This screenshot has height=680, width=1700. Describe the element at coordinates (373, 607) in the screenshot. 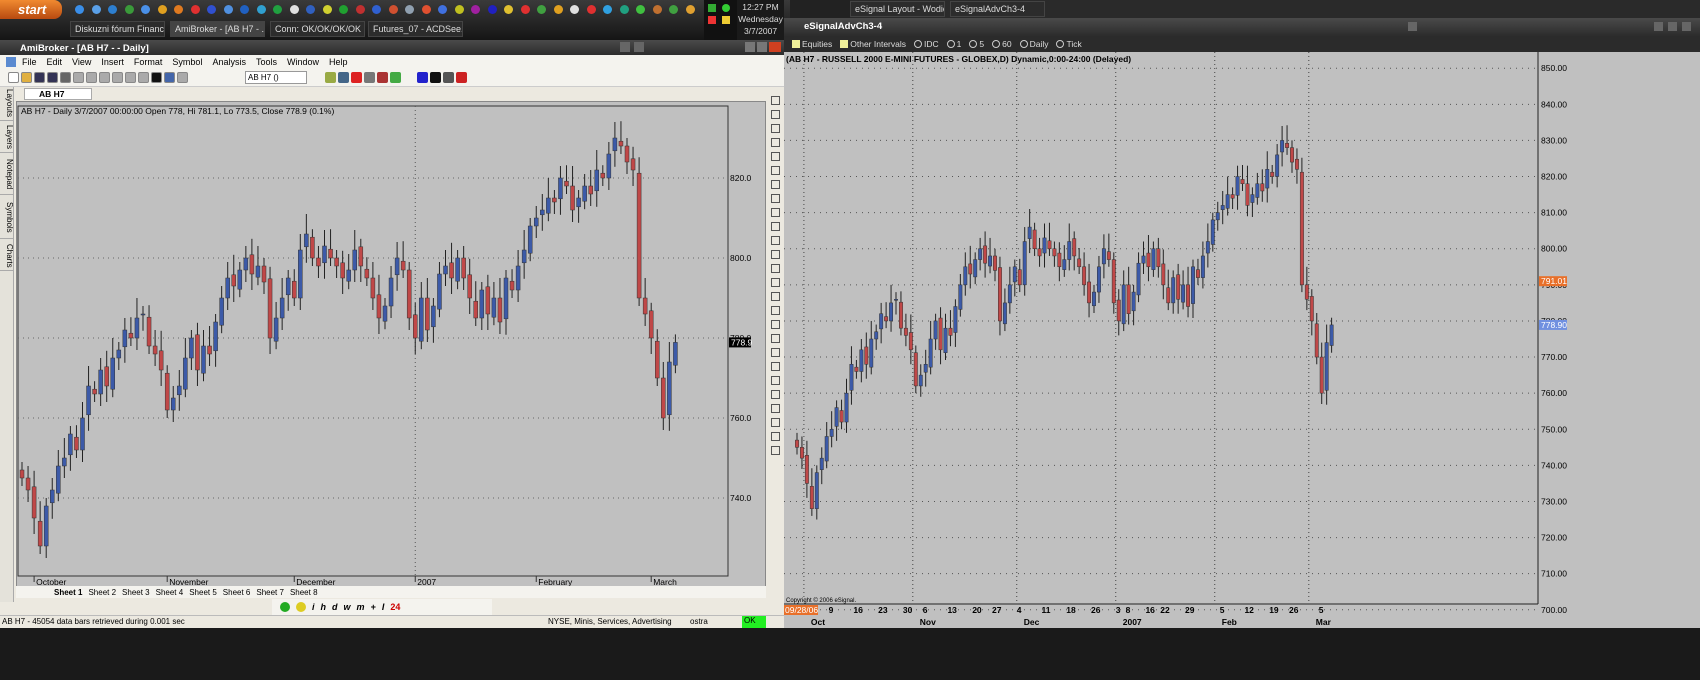

I see `interval-button-+: +` at that location.